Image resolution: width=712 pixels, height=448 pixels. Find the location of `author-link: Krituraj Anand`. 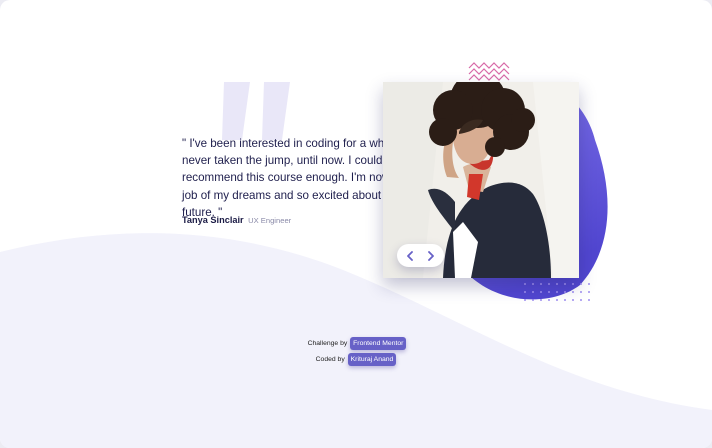

author-link: Krituraj Anand is located at coordinates (372, 359).